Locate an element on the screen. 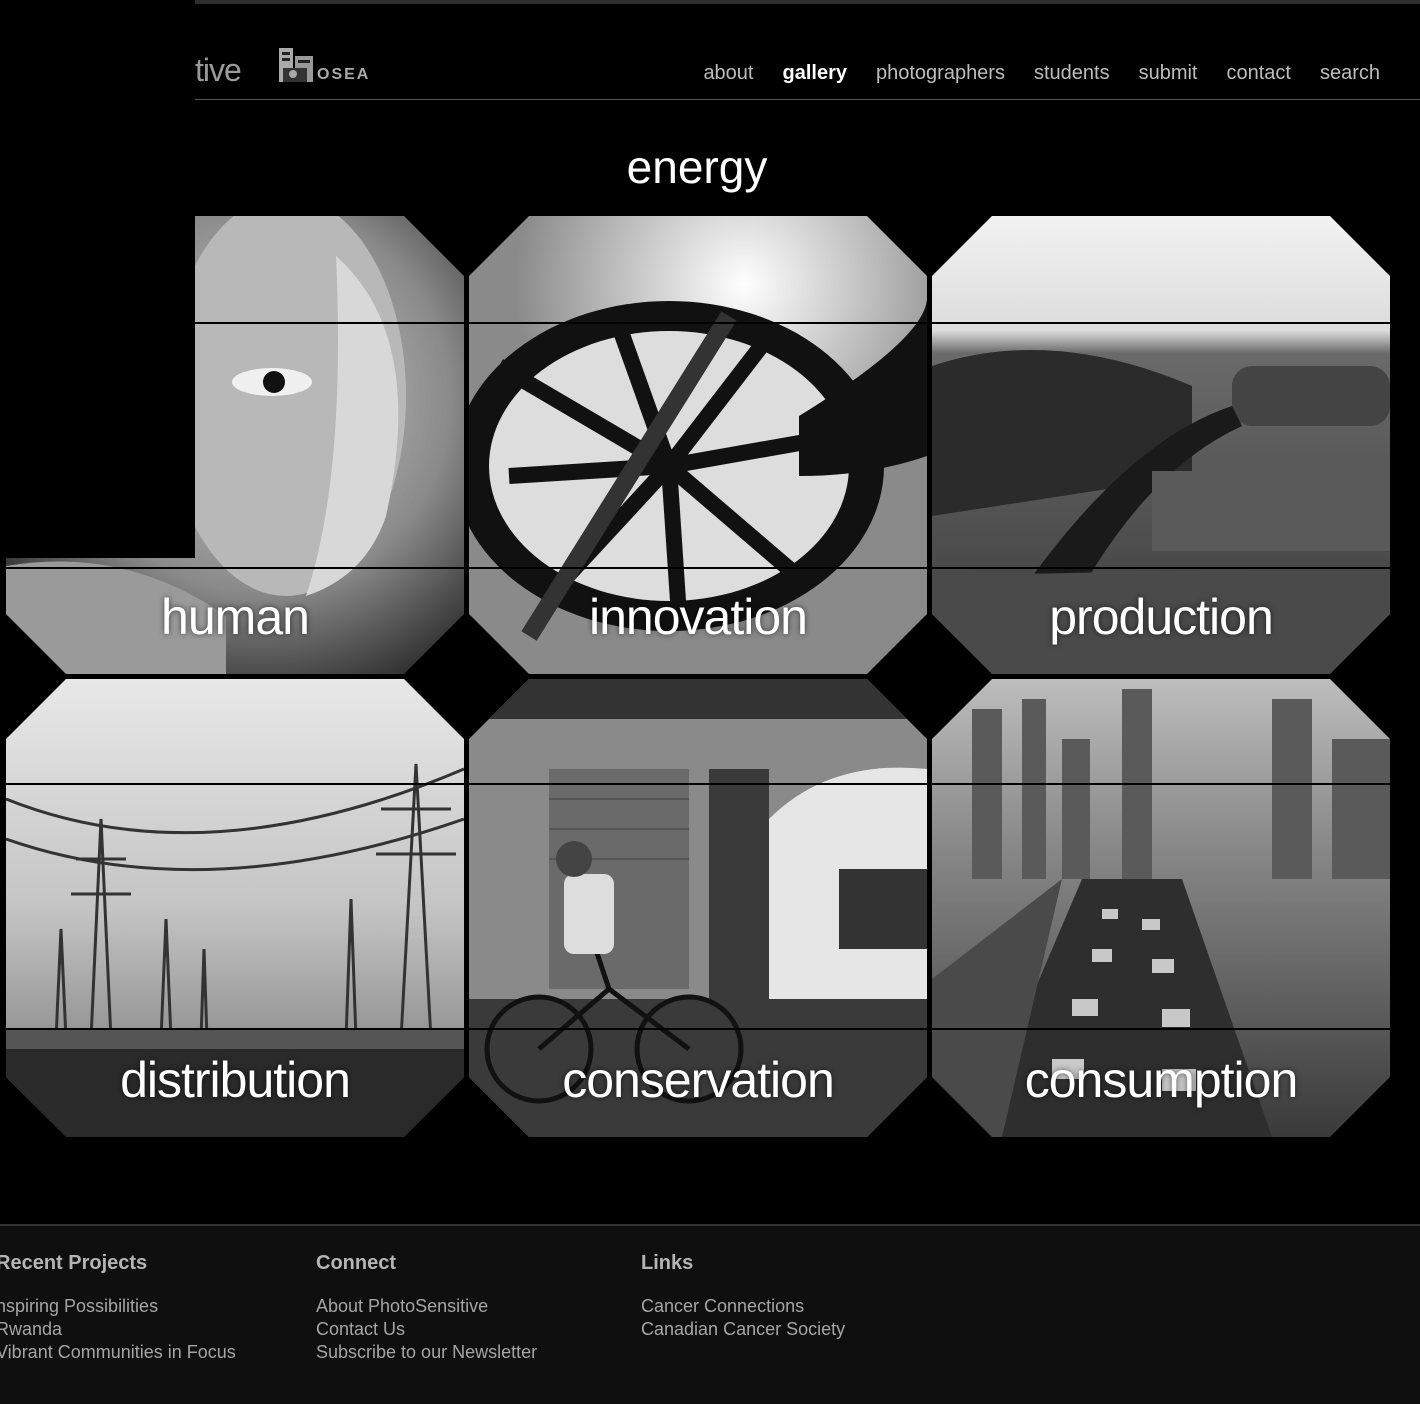 This screenshot has width=1420, height=1404. footer-link-rwanda: Rwanda is located at coordinates (118, 1329).